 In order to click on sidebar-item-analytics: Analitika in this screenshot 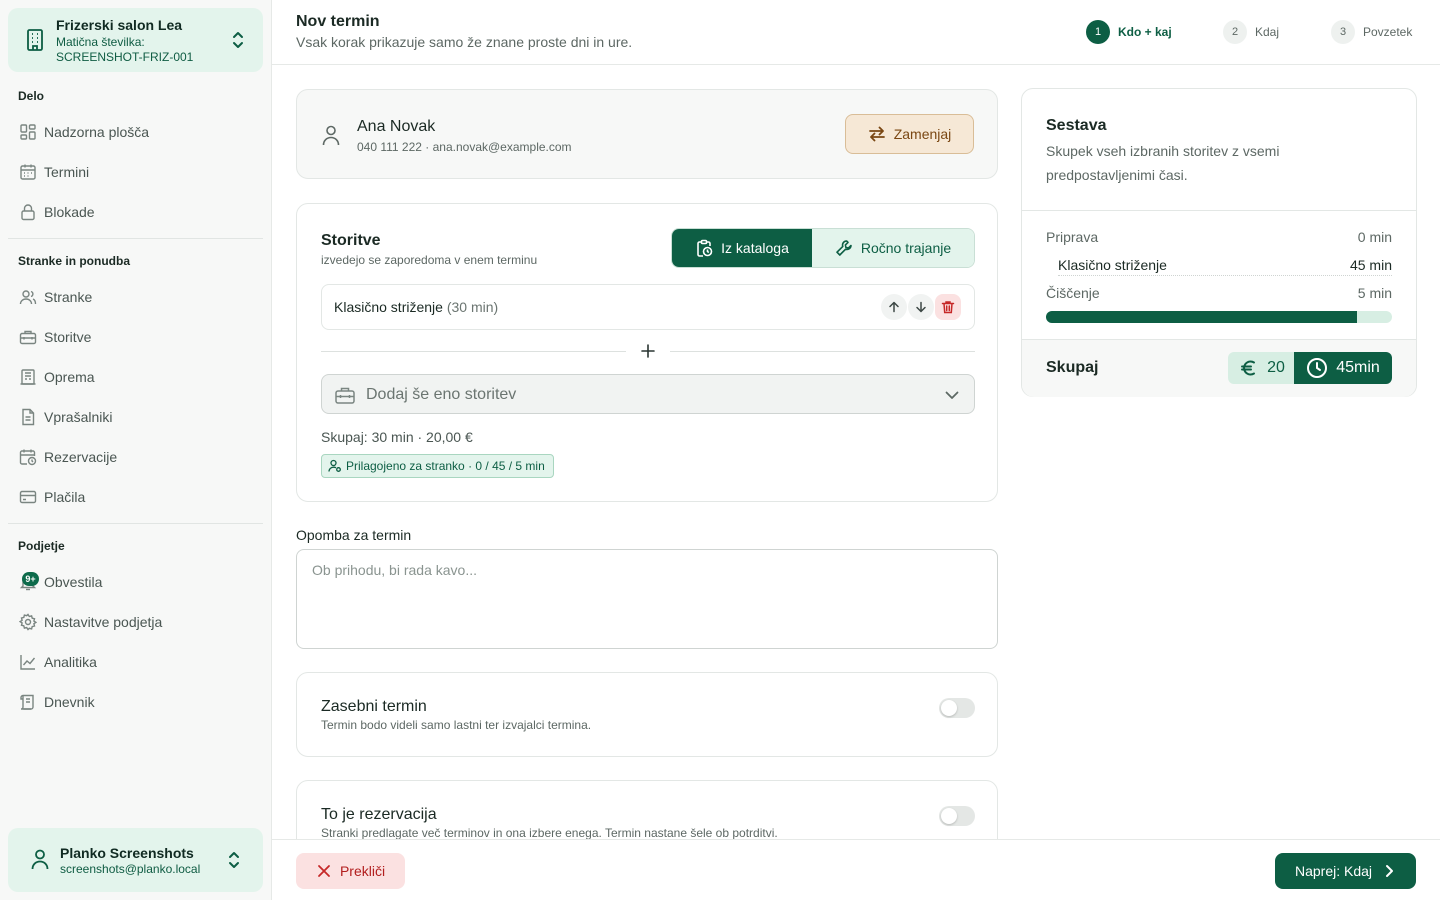, I will do `click(138, 662)`.